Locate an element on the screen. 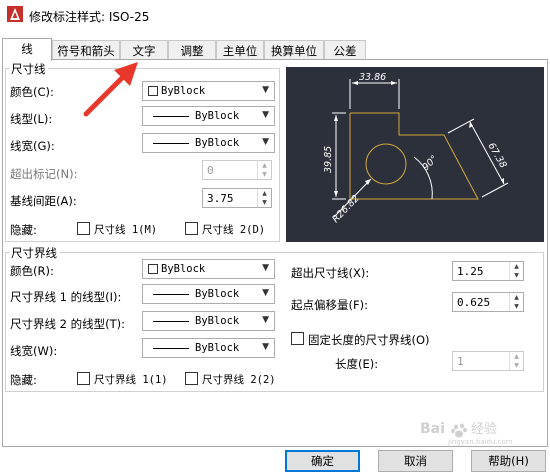 The width and height of the screenshot is (550, 475). ext-lines-group-label: 尺寸界线 is located at coordinates (34, 253).